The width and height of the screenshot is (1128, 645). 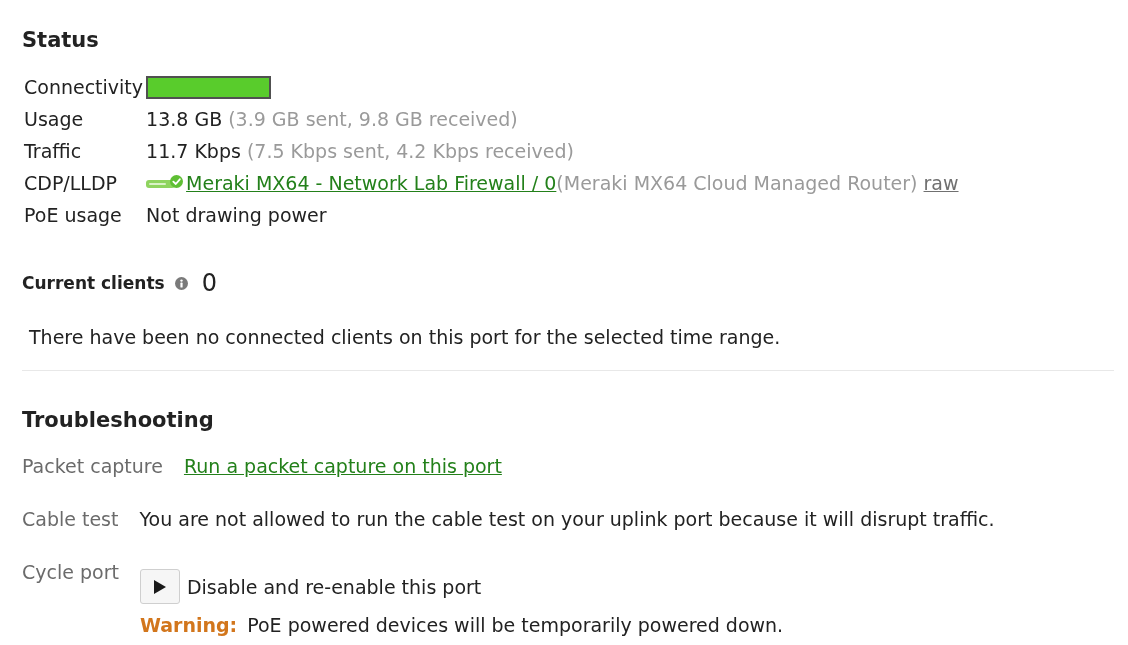 What do you see at coordinates (93, 283) in the screenshot?
I see `section-heading: Current clients` at bounding box center [93, 283].